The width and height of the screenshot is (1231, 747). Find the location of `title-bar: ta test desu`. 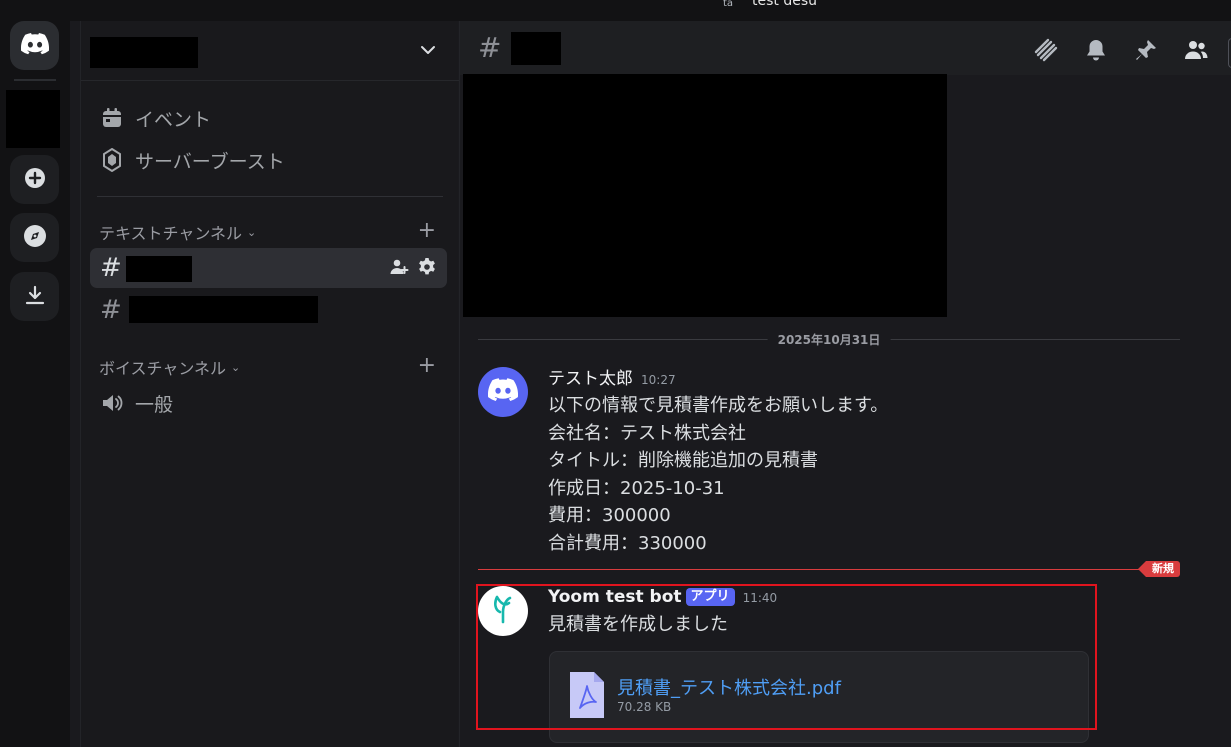

title-bar: ta test desu is located at coordinates (615, 10).